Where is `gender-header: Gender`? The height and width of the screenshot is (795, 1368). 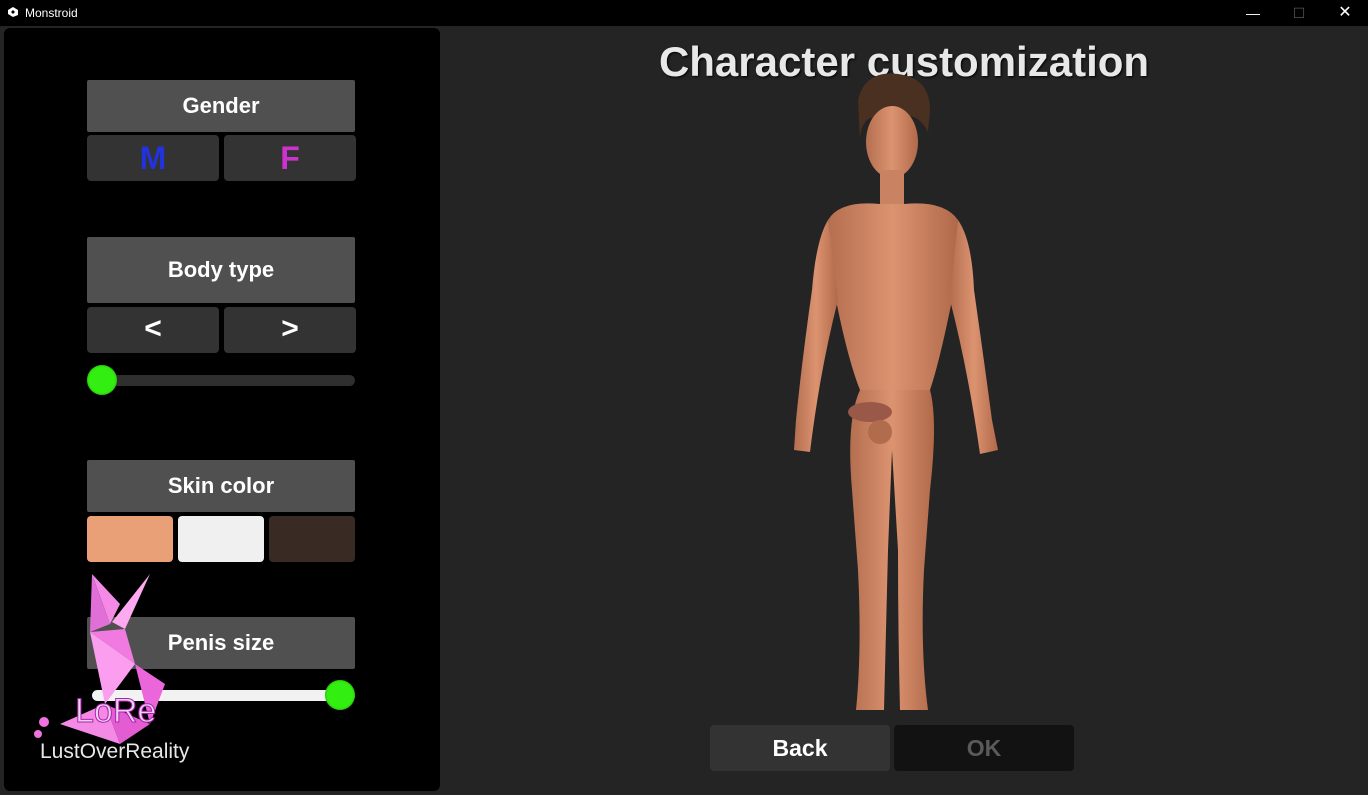
gender-header: Gender is located at coordinates (221, 106).